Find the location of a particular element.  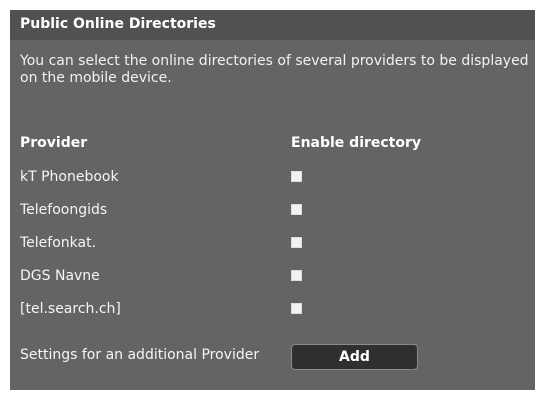

section-title: Public Online Directories is located at coordinates (118, 24).